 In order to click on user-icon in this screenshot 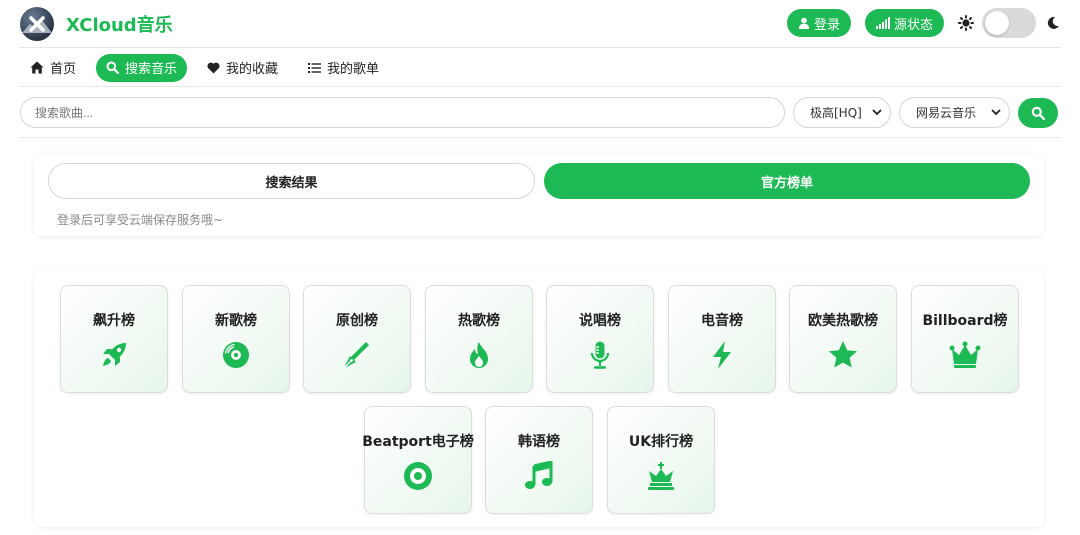, I will do `click(804, 23)`.